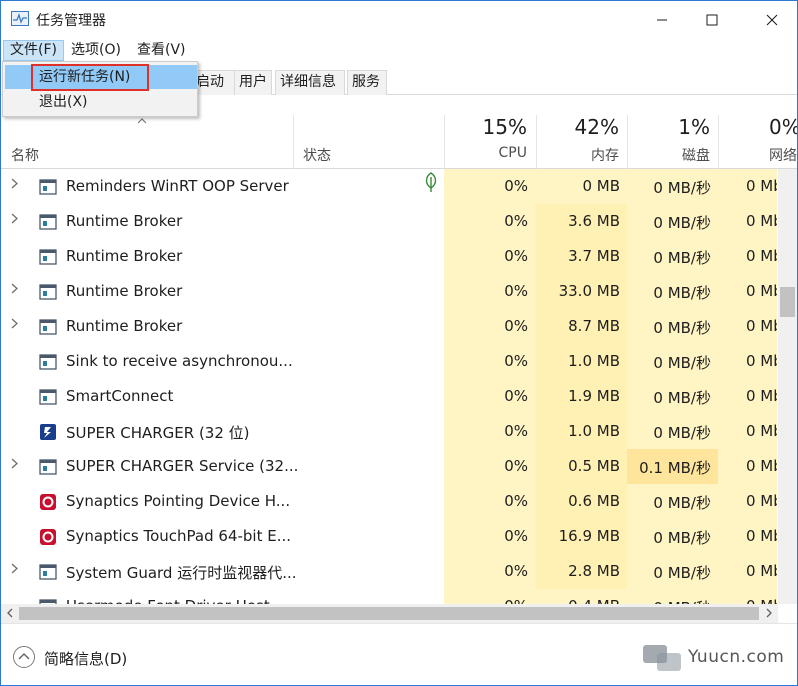  I want to click on process-row: Runtime Broker 0% 3.6 MB 0 MB/秒 0 Mb, so click(389, 221).